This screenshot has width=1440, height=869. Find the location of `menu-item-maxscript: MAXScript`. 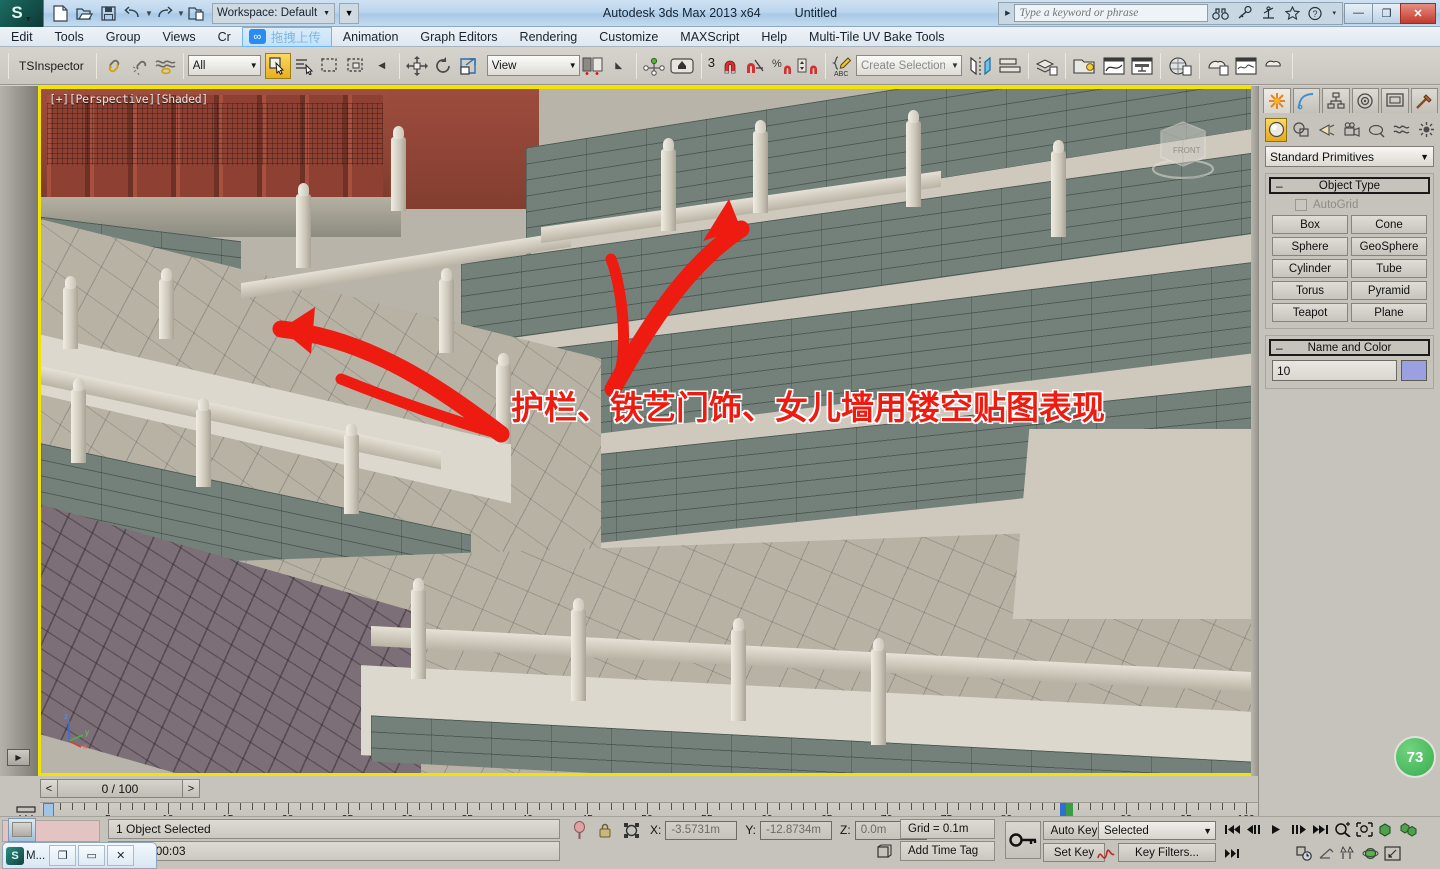

menu-item-maxscript: MAXScript is located at coordinates (709, 37).